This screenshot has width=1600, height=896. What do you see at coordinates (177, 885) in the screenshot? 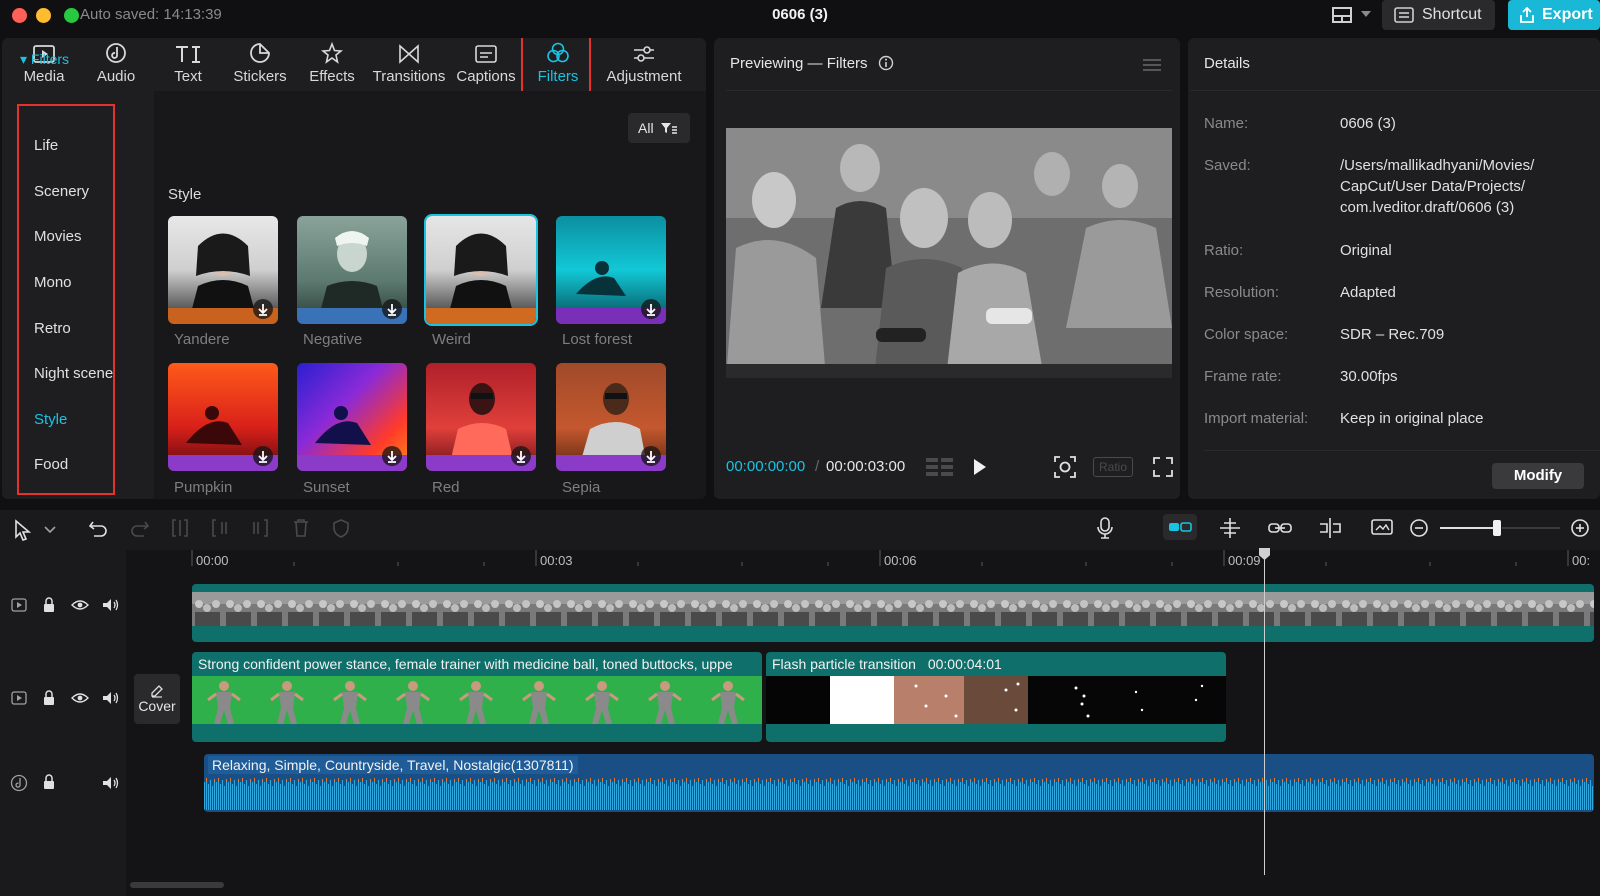
I see `timeline-scrollbar` at bounding box center [177, 885].